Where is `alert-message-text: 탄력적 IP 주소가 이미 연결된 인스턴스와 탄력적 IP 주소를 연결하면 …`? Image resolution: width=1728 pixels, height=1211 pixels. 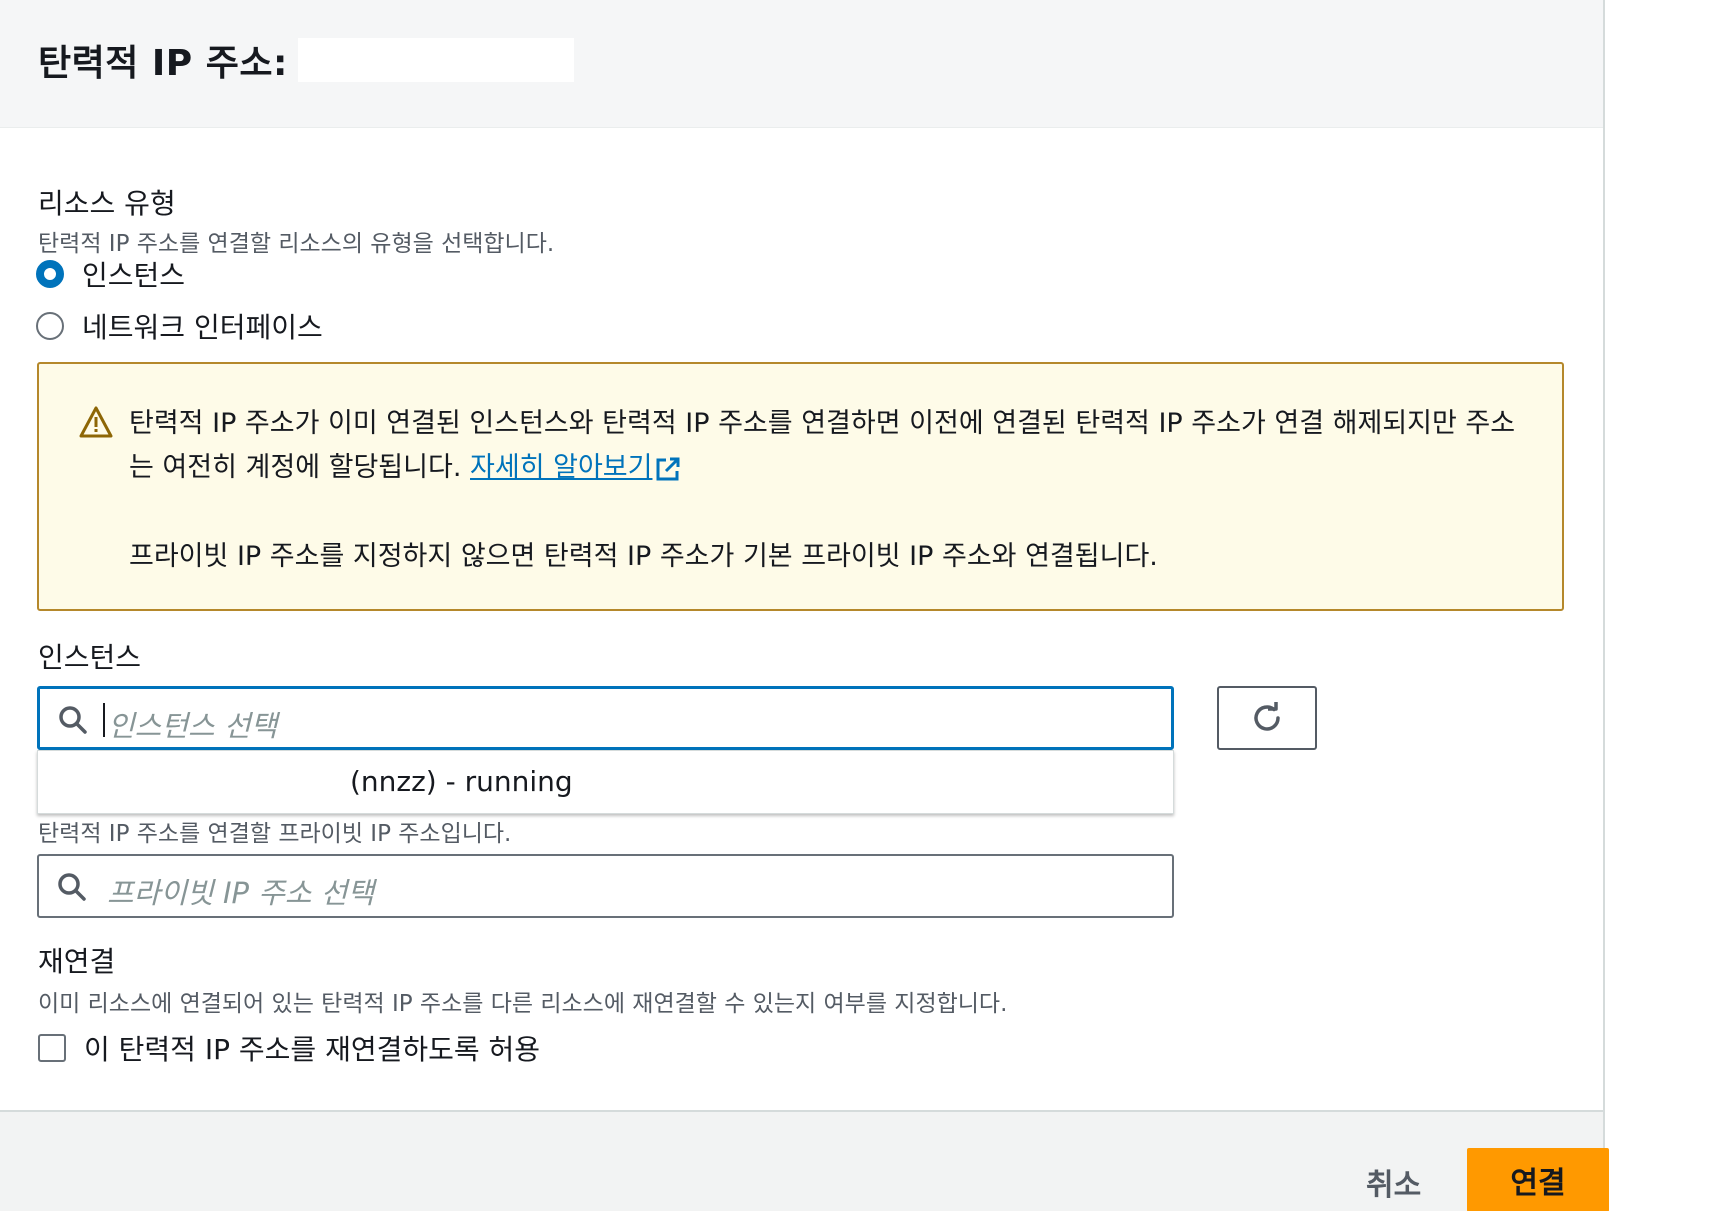 alert-message-text: 탄력적 IP 주소가 이미 연결된 인스턴스와 탄력적 IP 주소를 연결하면 … is located at coordinates (822, 445).